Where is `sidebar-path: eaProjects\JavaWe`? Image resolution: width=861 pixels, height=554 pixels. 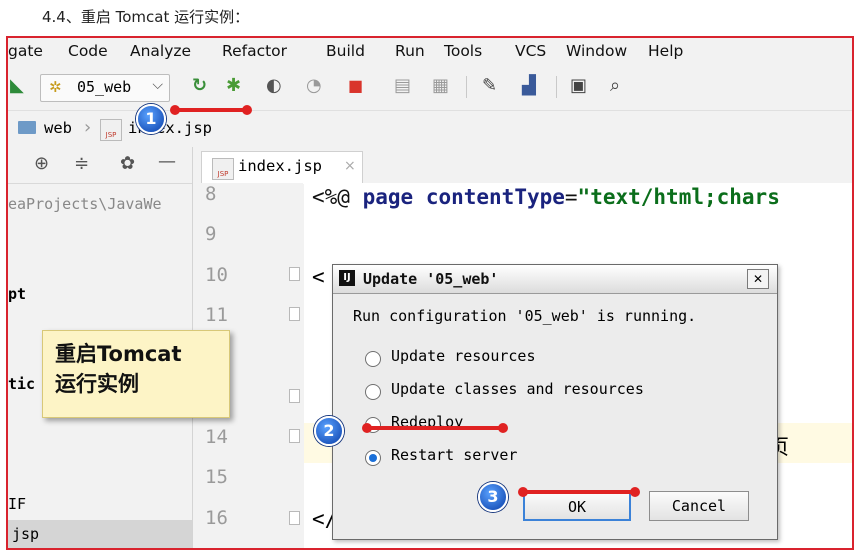
sidebar-path: eaProjects\JavaWe is located at coordinates (85, 204).